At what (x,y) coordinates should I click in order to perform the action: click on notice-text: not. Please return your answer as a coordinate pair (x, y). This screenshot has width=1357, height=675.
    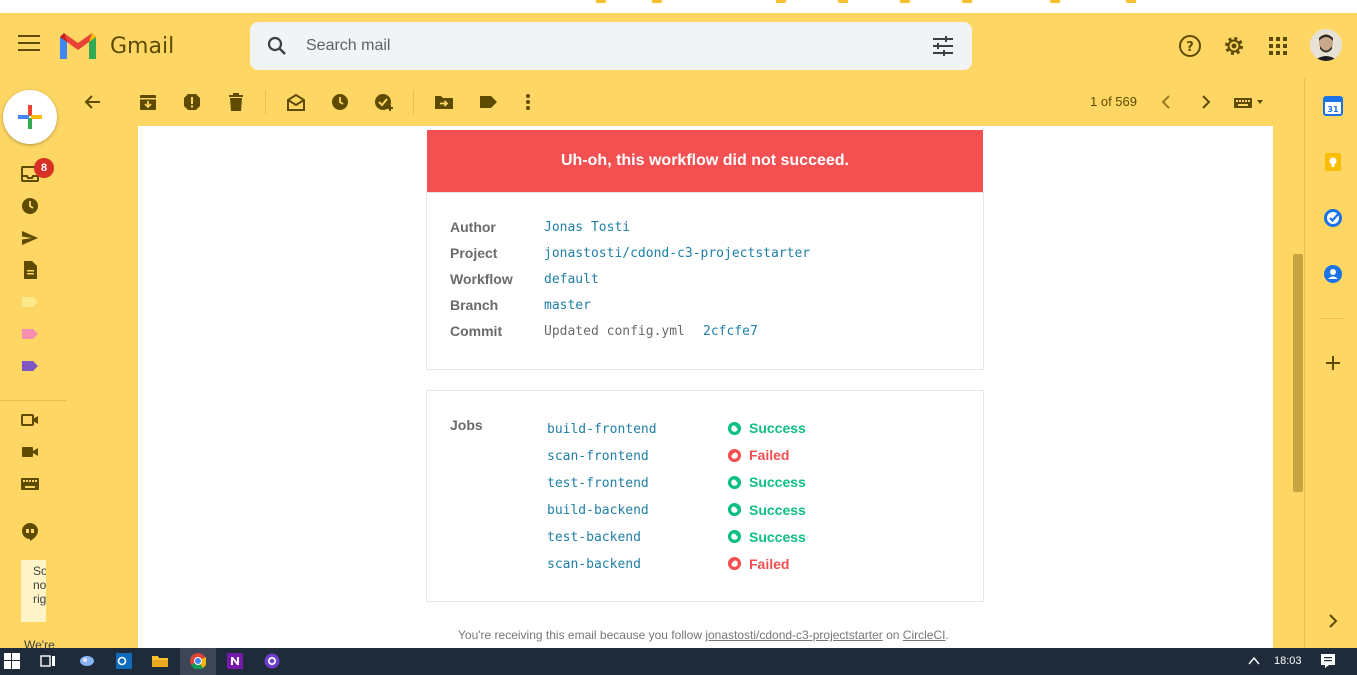
    Looking at the image, I should click on (39, 585).